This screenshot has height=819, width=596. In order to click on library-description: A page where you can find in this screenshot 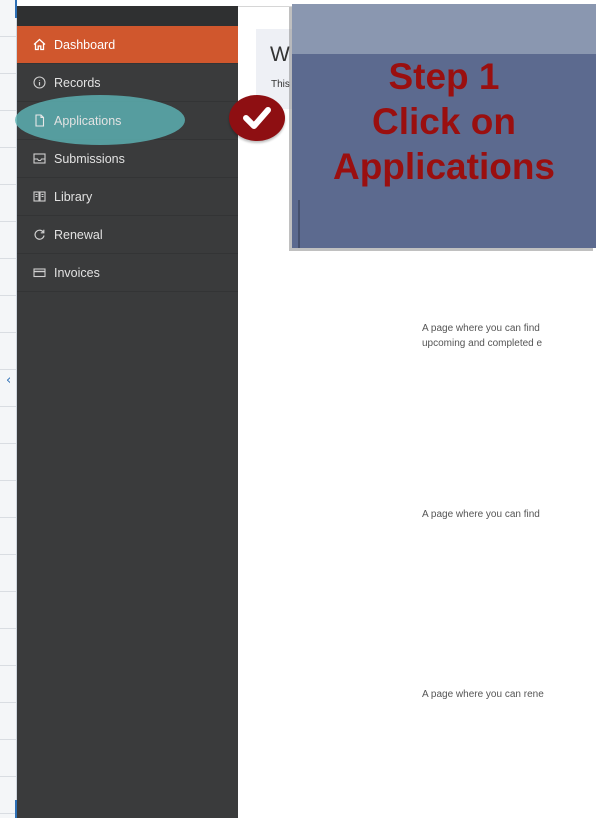, I will do `click(481, 514)`.